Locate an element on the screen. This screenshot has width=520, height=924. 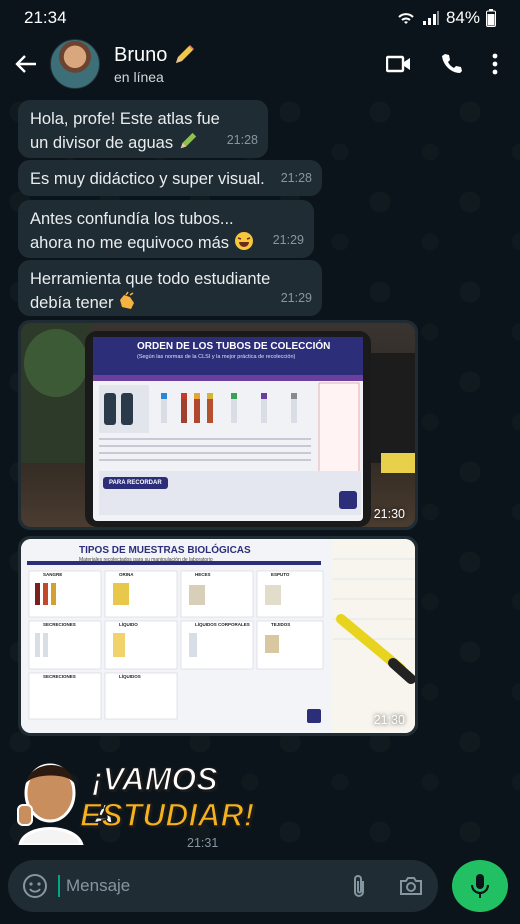
chat-header: Bruno en línea is located at coordinates (260, 64).